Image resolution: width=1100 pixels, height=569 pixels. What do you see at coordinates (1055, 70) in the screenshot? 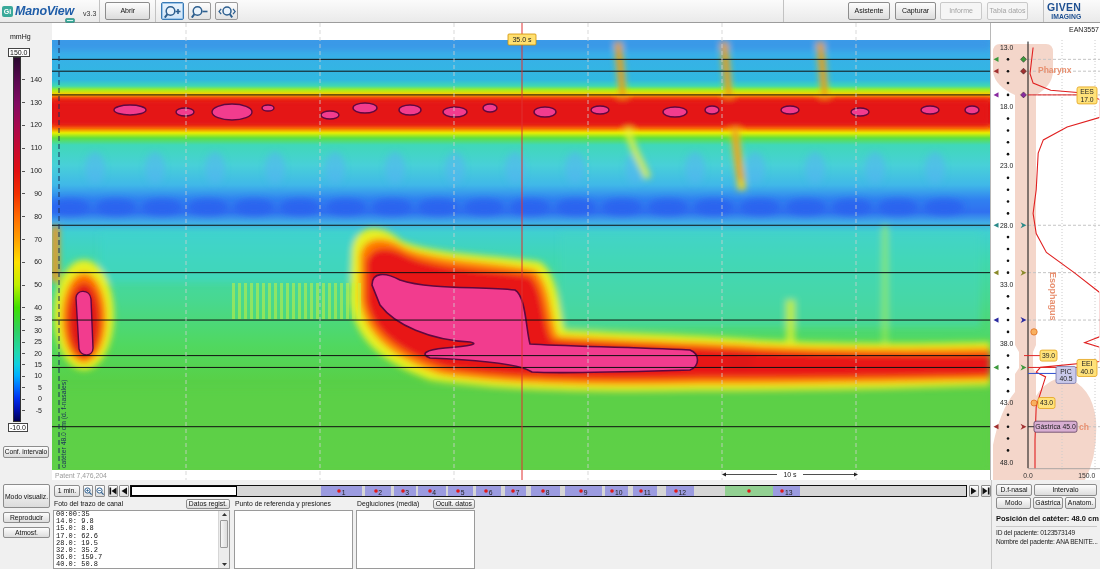
I see `pharynx-label: Pharynx` at bounding box center [1055, 70].